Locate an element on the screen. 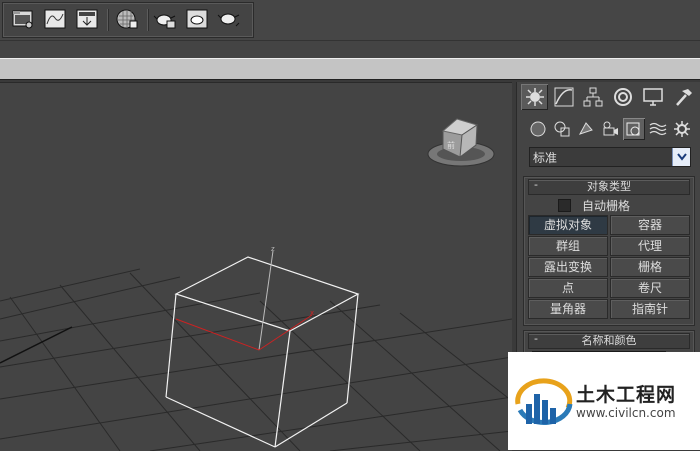  tape-button: 卷尺 is located at coordinates (650, 288).